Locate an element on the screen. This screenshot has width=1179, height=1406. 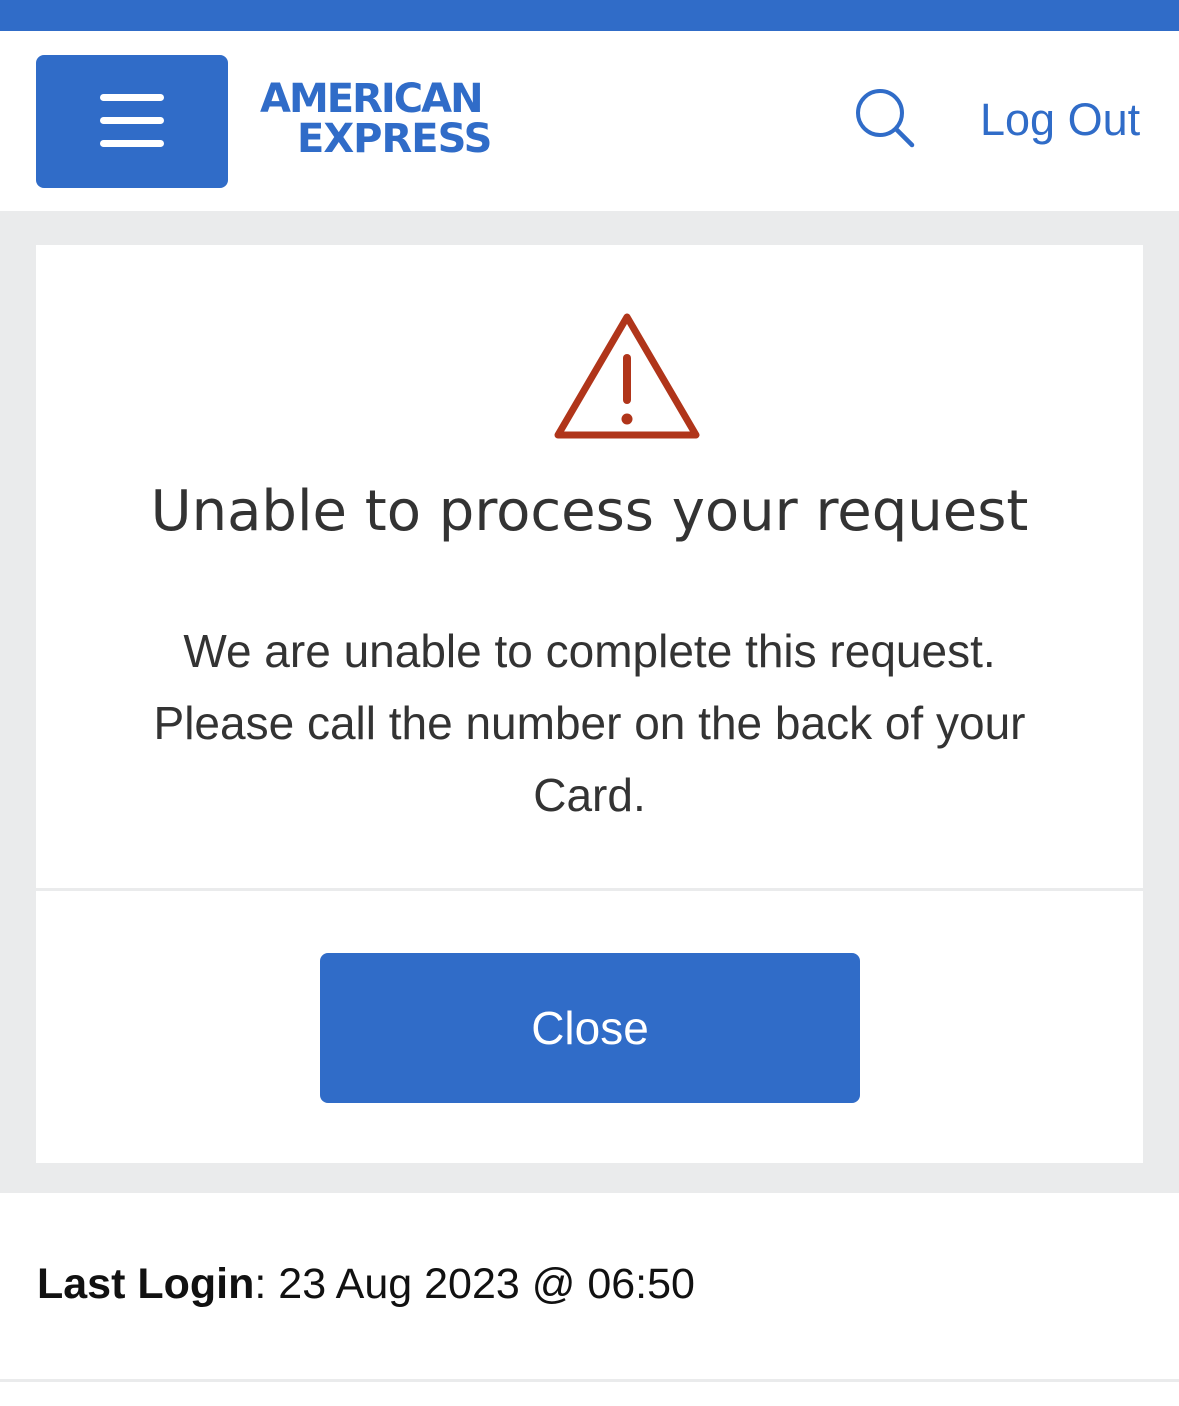
warning-triangle-icon is located at coordinates (627, 376).